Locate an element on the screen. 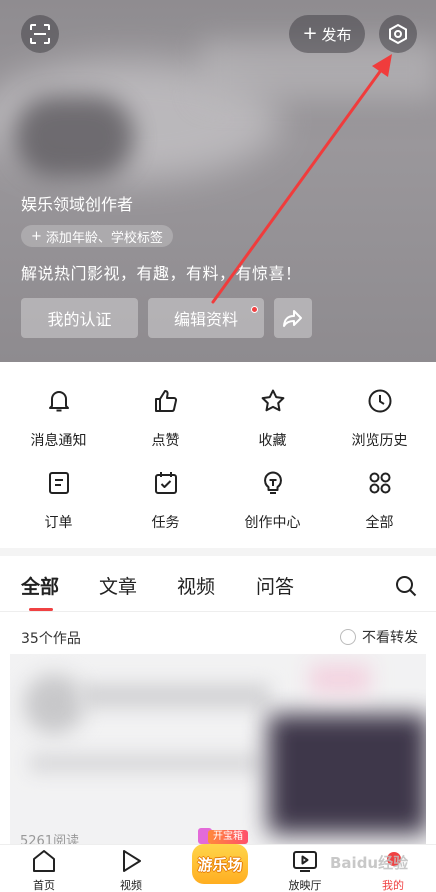 The height and width of the screenshot is (892, 436). nav-home: 首页 is located at coordinates (44, 869).